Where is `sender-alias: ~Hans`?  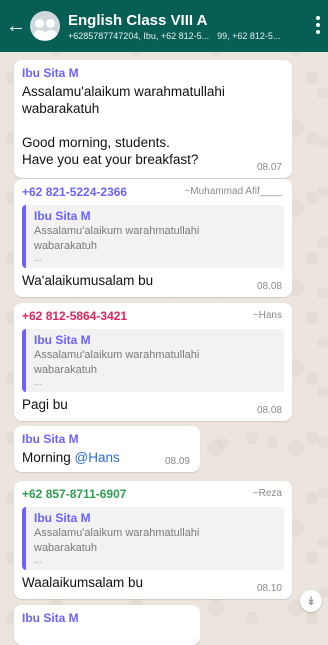
sender-alias: ~Hans is located at coordinates (267, 315).